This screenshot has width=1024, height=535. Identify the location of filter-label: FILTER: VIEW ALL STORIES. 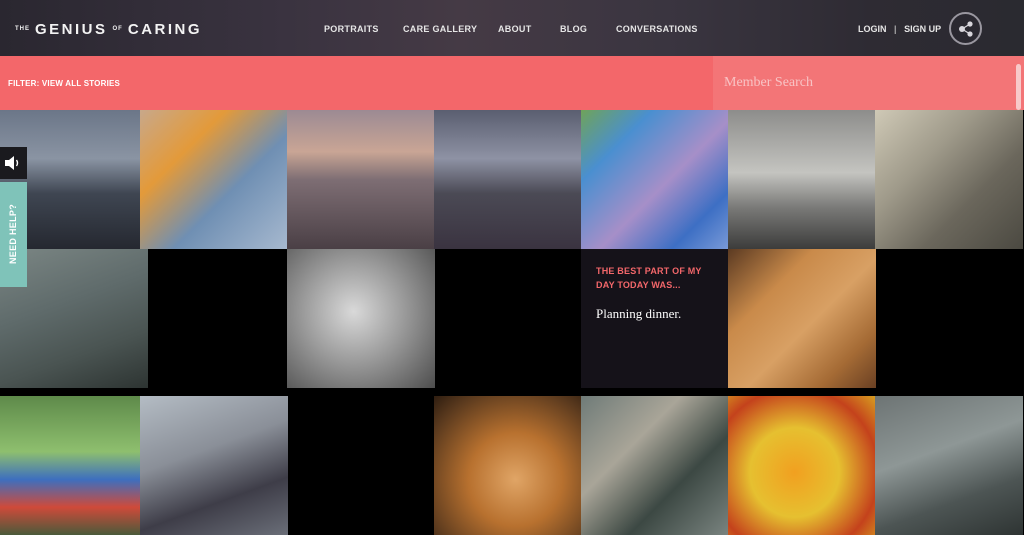
(64, 83).